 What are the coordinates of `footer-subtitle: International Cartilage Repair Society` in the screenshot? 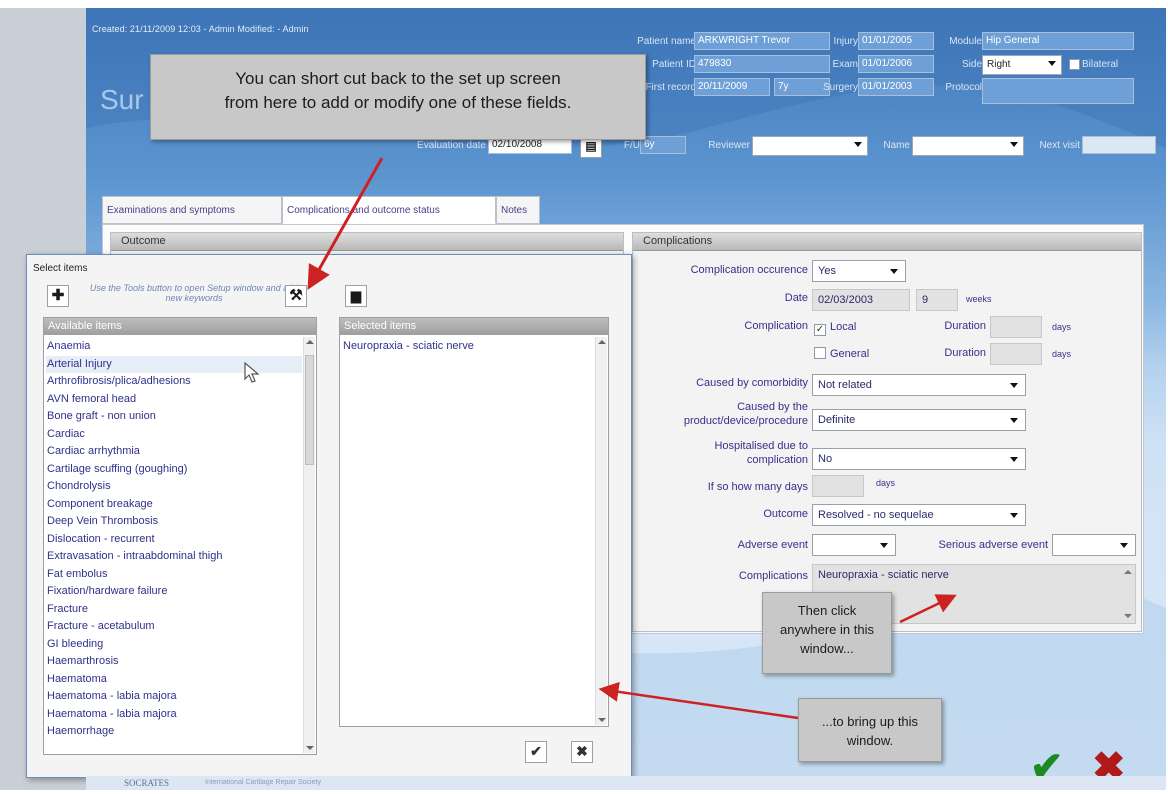 It's located at (263, 782).